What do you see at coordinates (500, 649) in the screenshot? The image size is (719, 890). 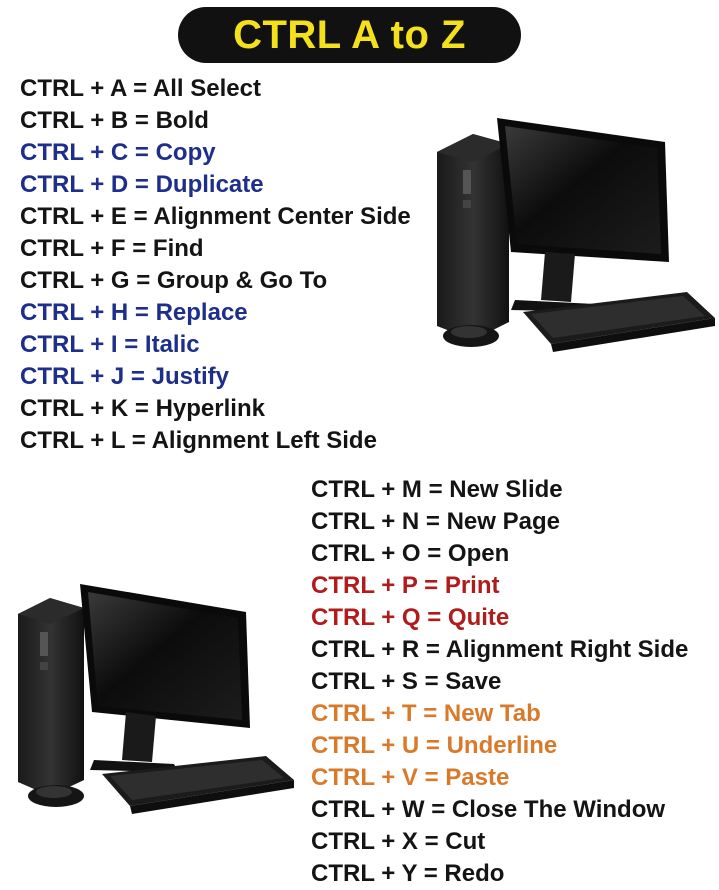 I see `shortcut-item: CTRL + R = Alignment Right Side` at bounding box center [500, 649].